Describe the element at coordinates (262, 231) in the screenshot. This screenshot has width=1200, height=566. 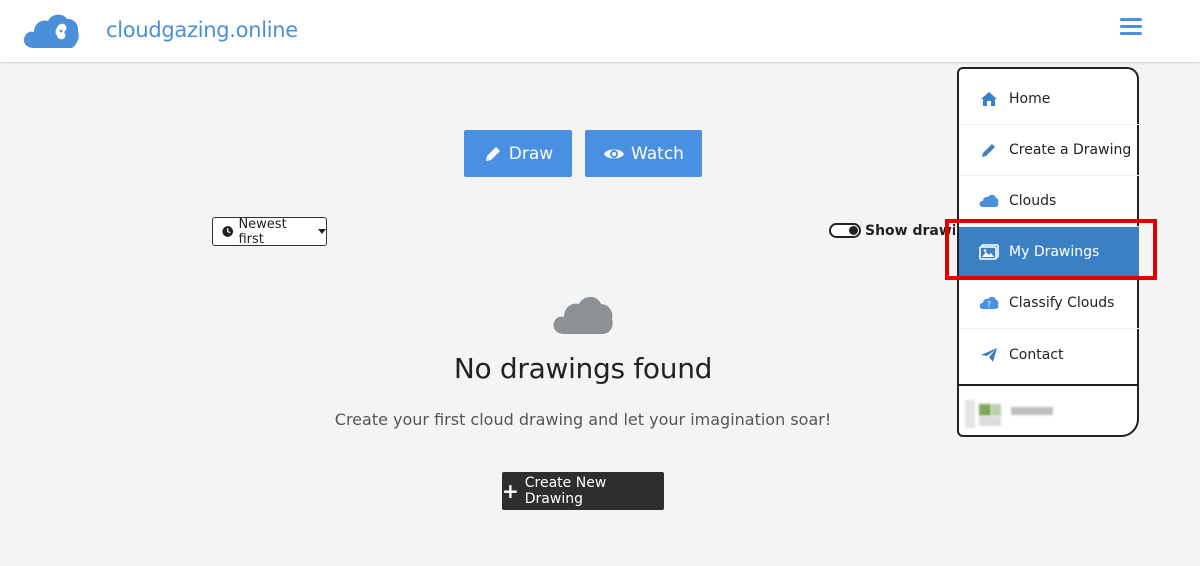
I see `sort-selected-value: Newest first` at that location.